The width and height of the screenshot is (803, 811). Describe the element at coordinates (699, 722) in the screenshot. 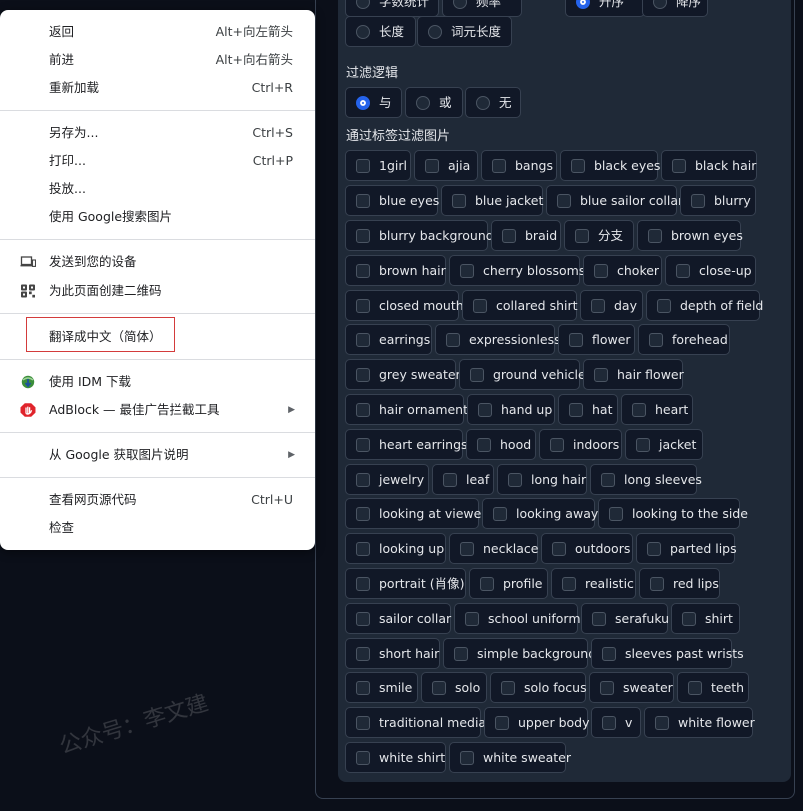

I see `tag-checkbox: white flower` at that location.